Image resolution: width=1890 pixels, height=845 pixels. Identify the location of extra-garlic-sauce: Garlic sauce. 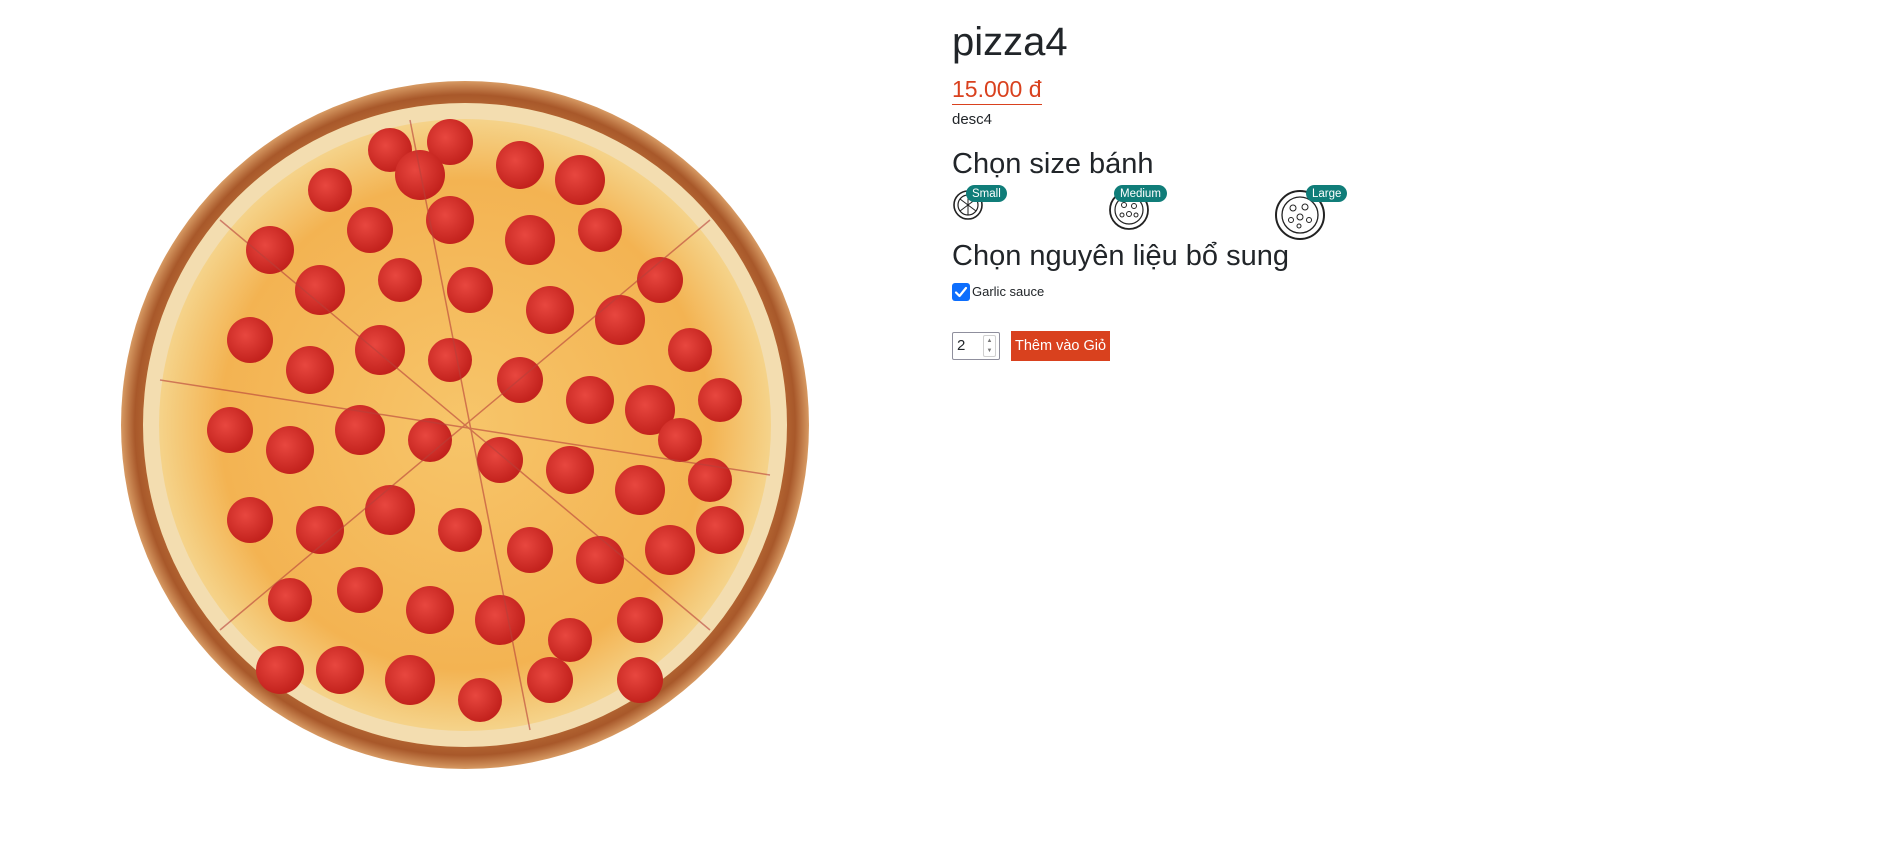
(998, 292).